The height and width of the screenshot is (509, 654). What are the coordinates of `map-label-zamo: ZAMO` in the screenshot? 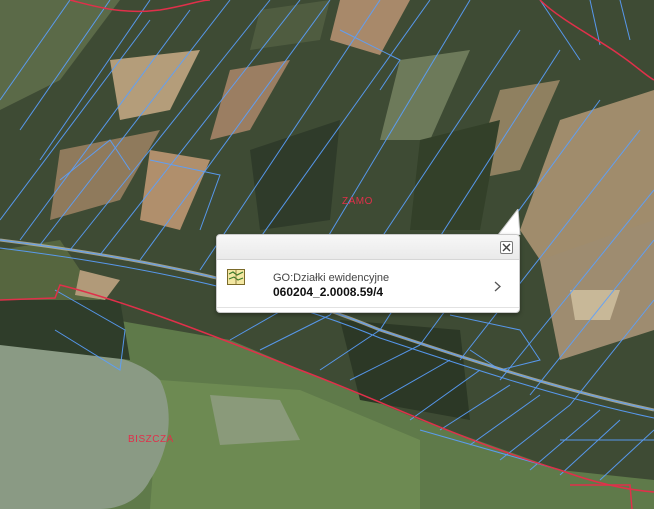 It's located at (357, 201).